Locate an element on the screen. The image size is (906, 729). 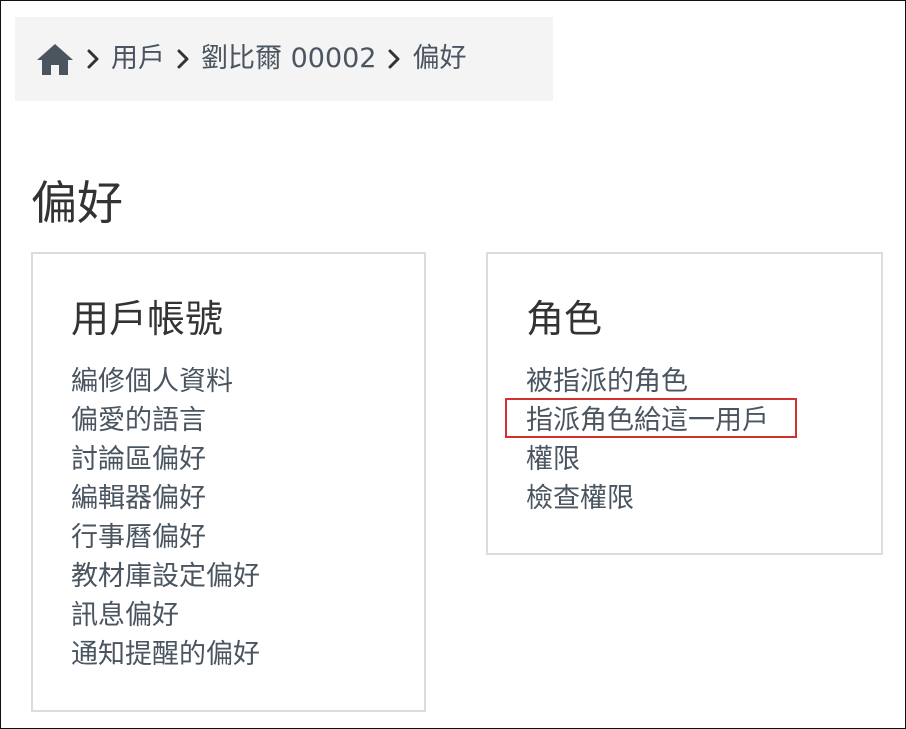
link-message-preferences: 訊息偏好 is located at coordinates (165, 615).